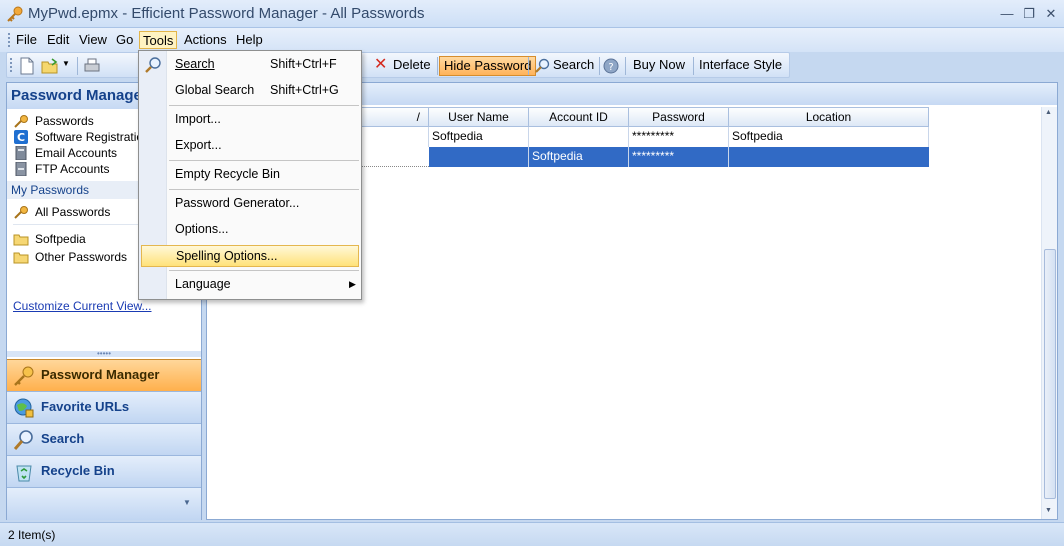 This screenshot has width=1064, height=546. I want to click on menu-item-empty-recycle-bin: Empty Recycle Bin, so click(250, 175).